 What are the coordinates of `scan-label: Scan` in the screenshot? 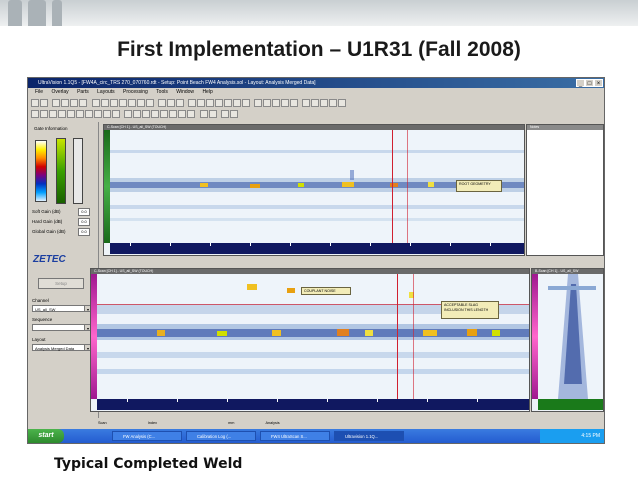 It's located at (102, 423).